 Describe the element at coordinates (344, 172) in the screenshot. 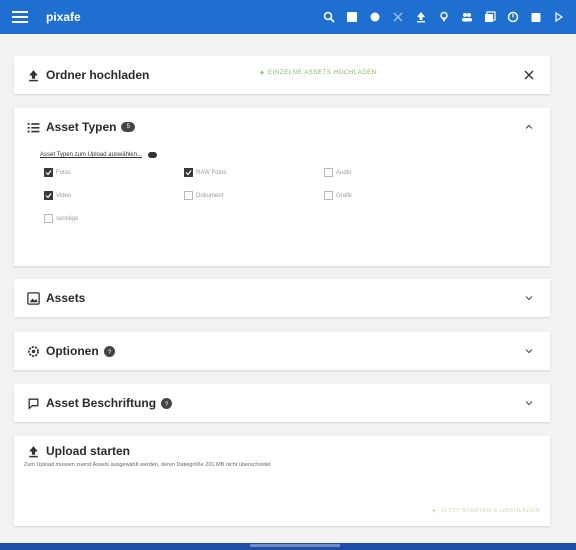

I see `checkbox-label: Audio` at that location.